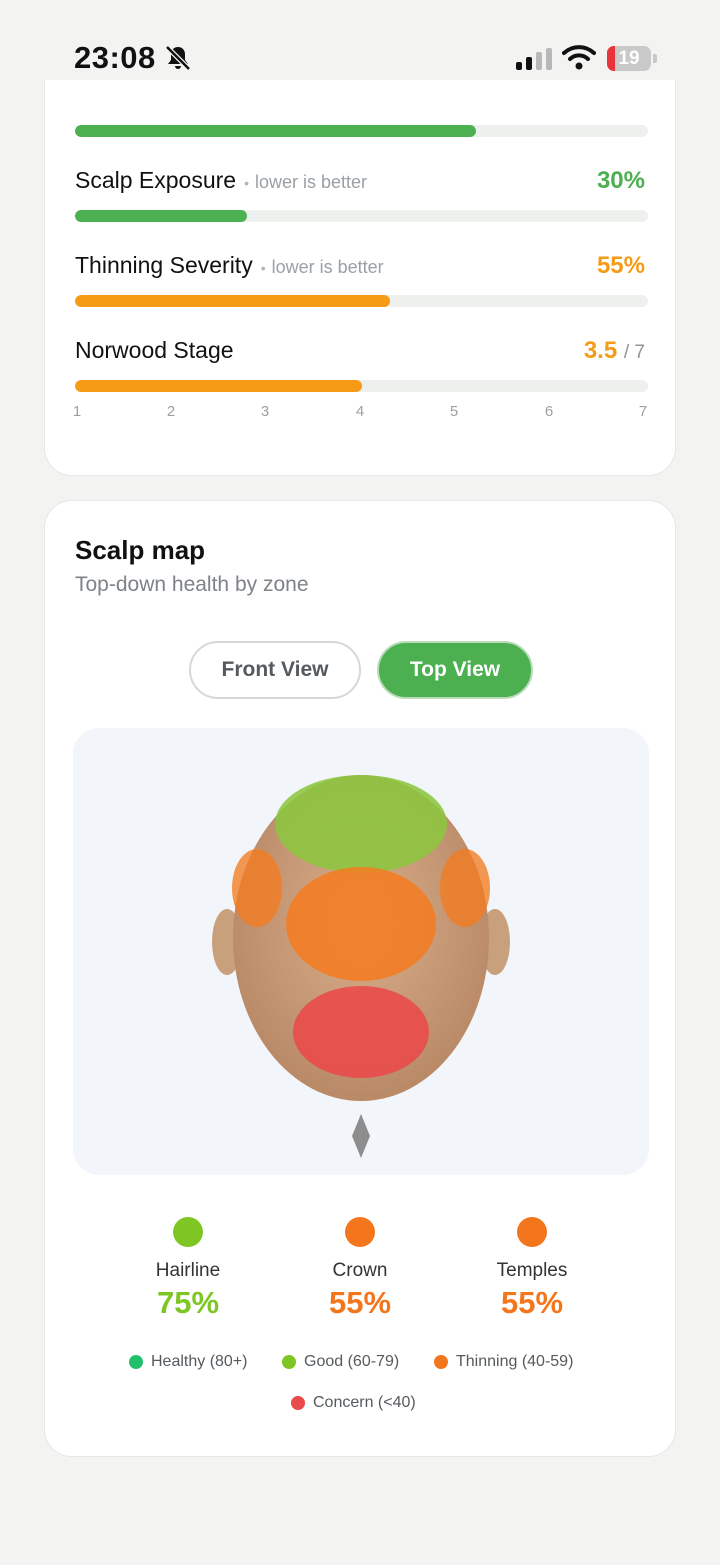  What do you see at coordinates (655, 58) in the screenshot?
I see `battery-cap` at bounding box center [655, 58].